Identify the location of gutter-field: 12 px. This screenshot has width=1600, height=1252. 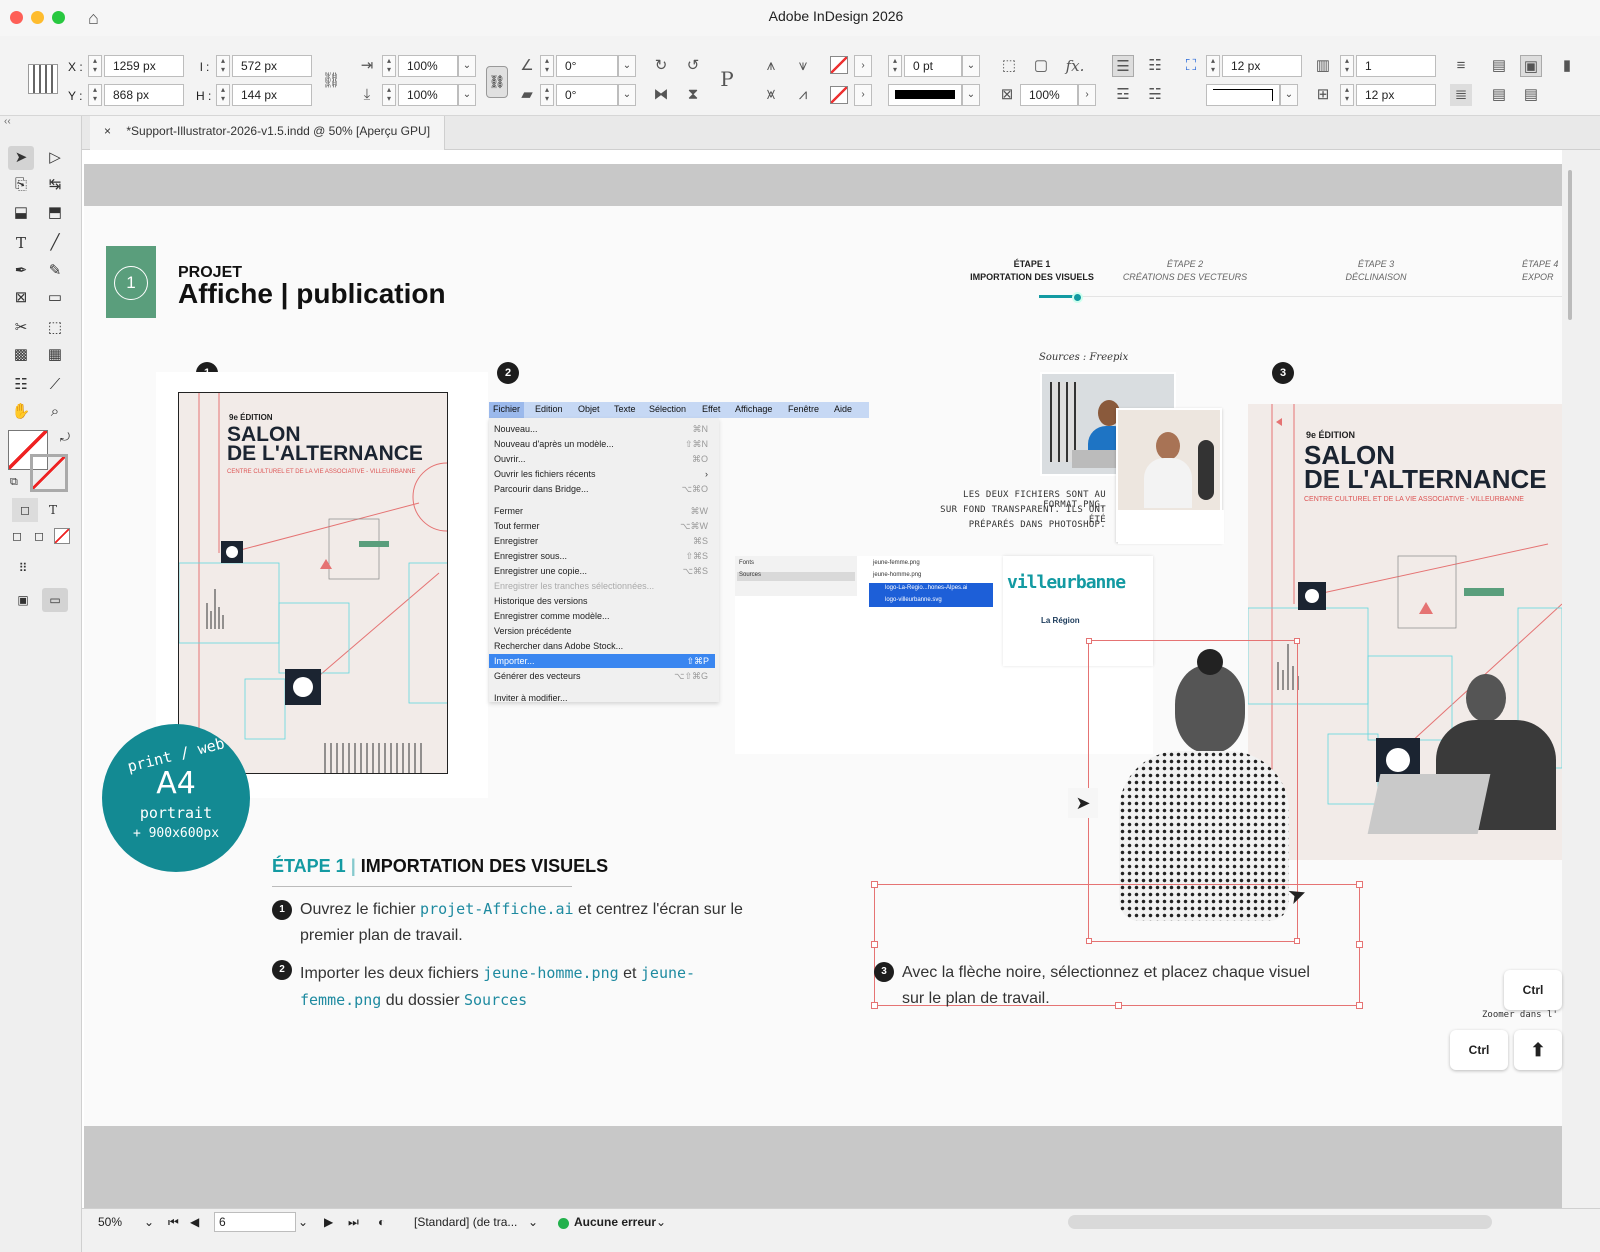
(1396, 95).